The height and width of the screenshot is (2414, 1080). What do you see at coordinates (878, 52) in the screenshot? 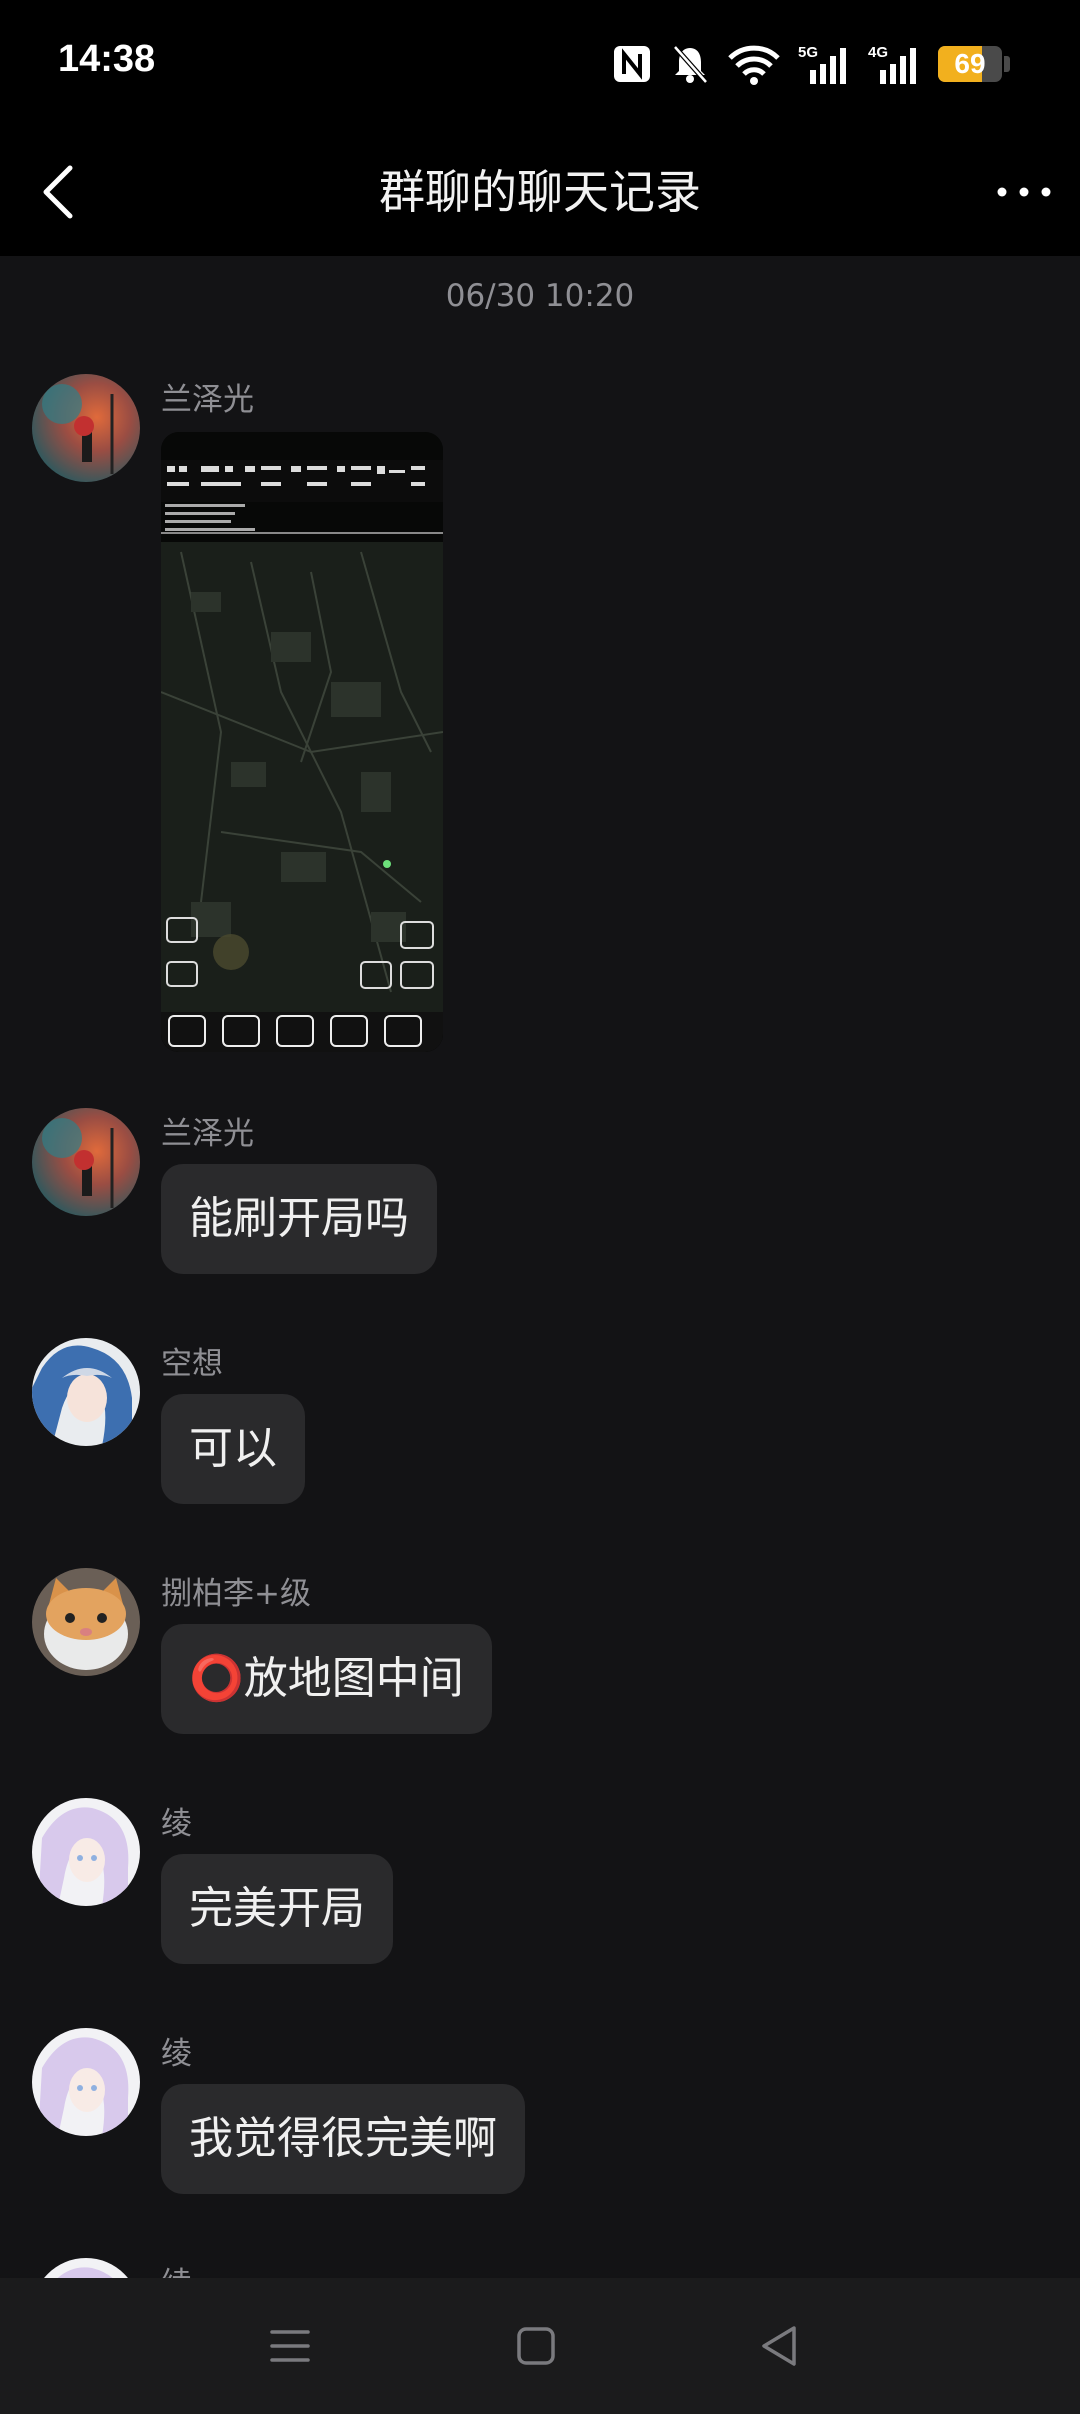
I see `svg-text: 4G` at bounding box center [878, 52].